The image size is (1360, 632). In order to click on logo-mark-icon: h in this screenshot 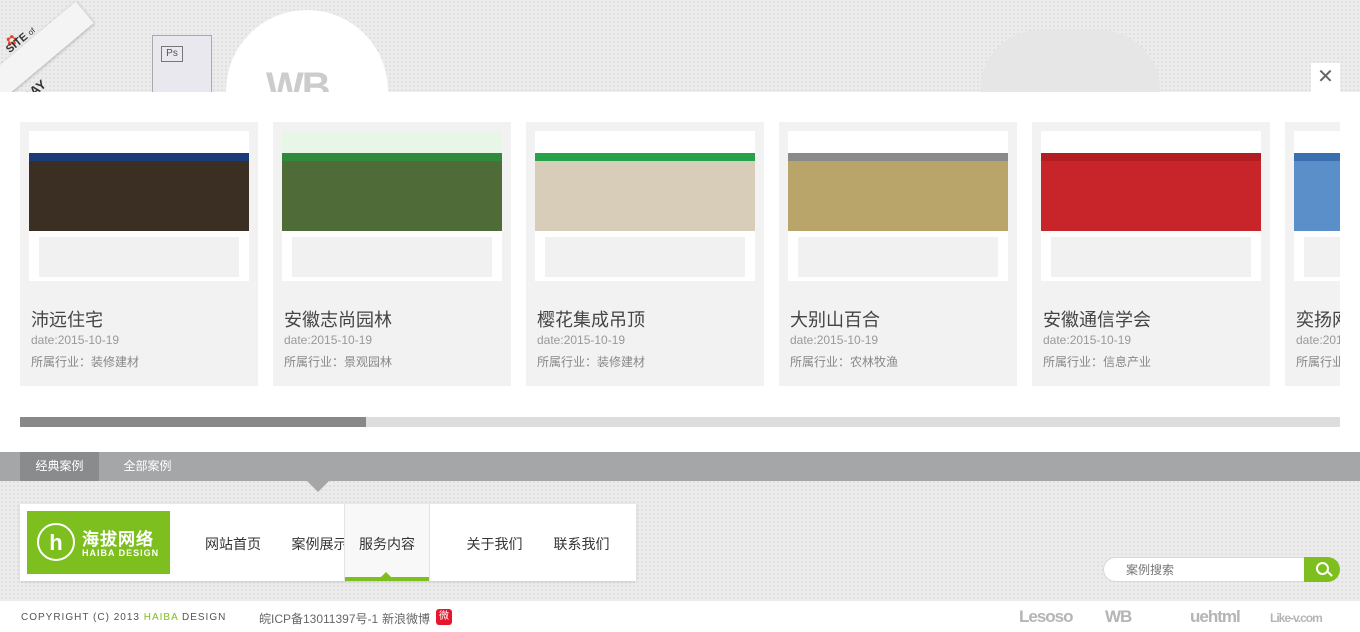, I will do `click(56, 542)`.